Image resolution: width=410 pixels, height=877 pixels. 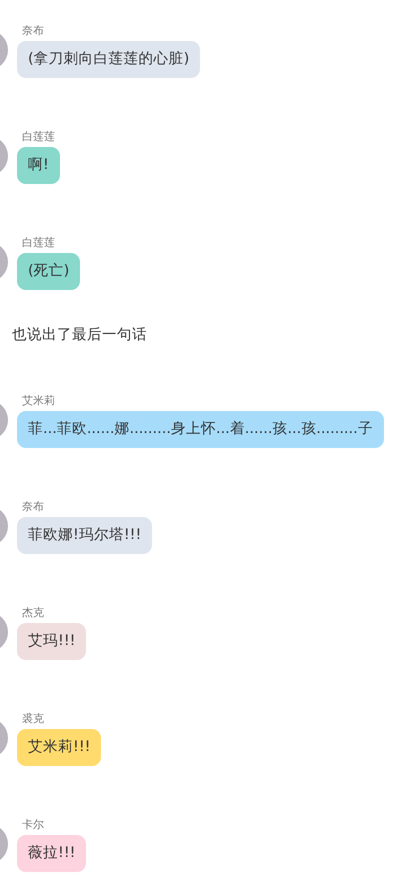 What do you see at coordinates (79, 335) in the screenshot?
I see `narration-text: 也说出了最后一句话` at bounding box center [79, 335].